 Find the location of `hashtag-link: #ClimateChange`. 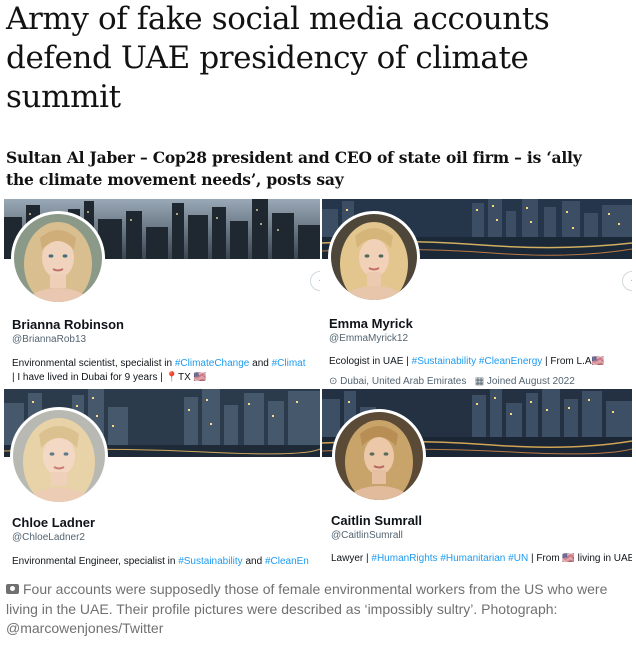

hashtag-link: #ClimateChange is located at coordinates (212, 363).